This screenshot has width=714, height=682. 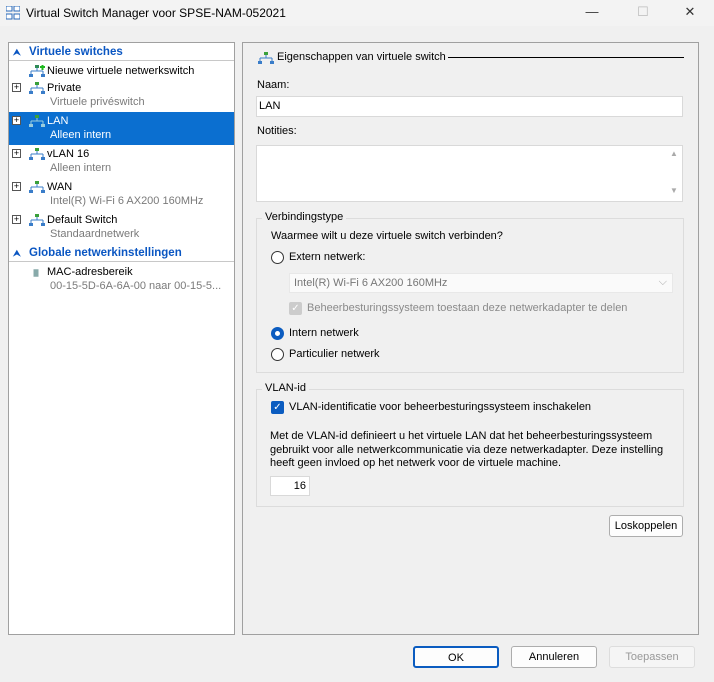 I want to click on cancel-button: Annuleren, so click(x=554, y=657).